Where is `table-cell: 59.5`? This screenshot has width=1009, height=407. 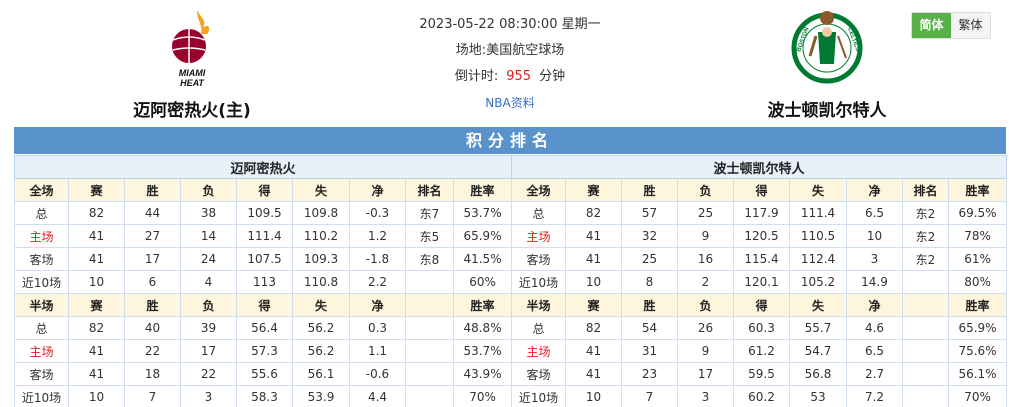
table-cell: 59.5 is located at coordinates (761, 374).